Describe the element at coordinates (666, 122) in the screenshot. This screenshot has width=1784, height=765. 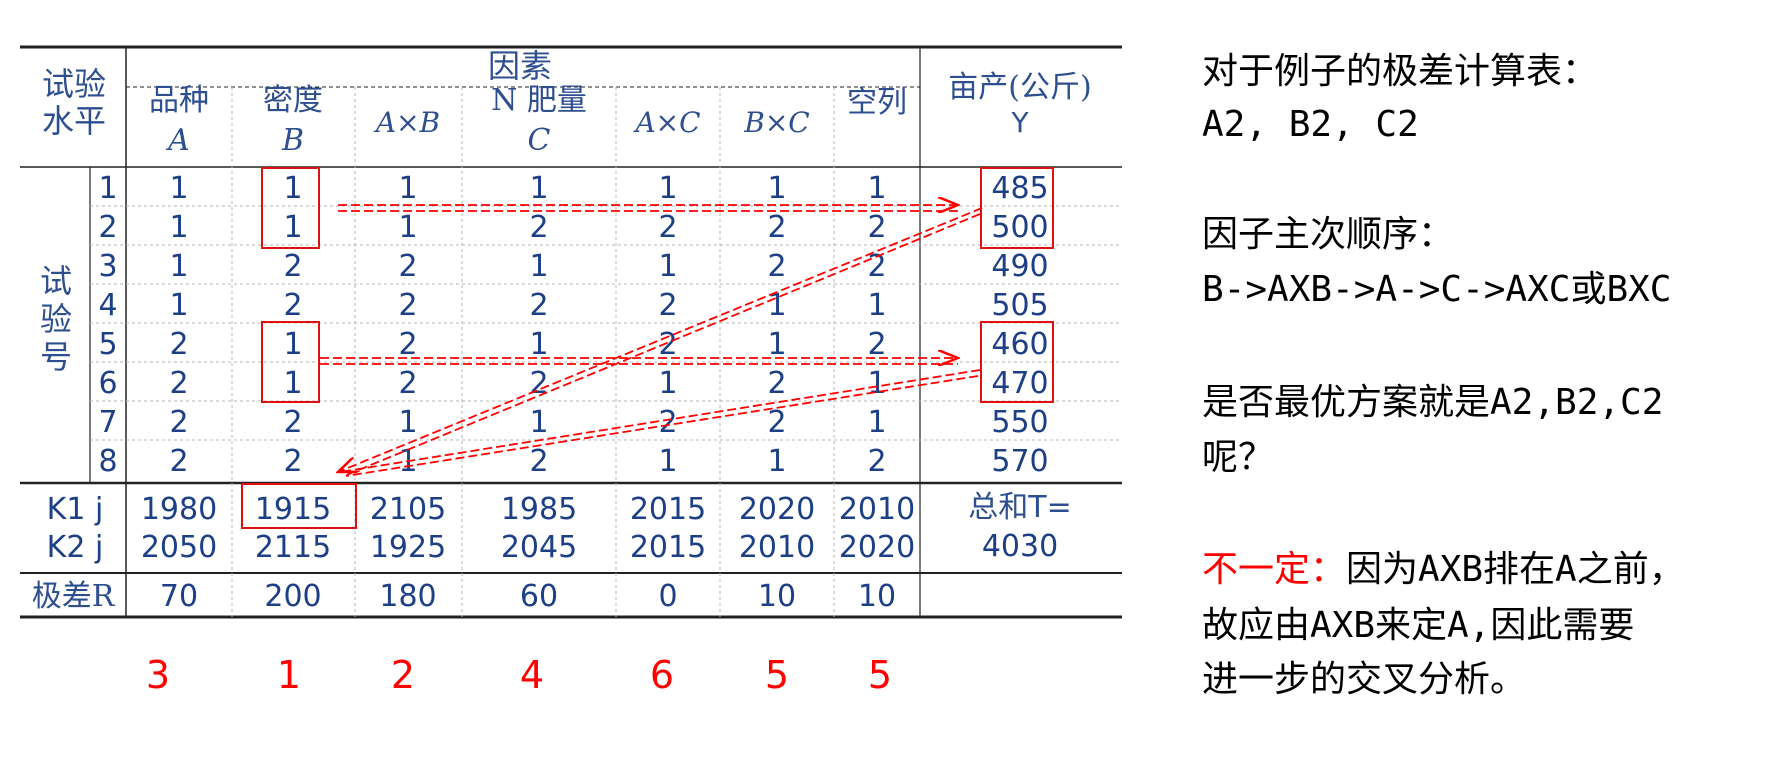
I see `column-header-letter: A×C` at that location.